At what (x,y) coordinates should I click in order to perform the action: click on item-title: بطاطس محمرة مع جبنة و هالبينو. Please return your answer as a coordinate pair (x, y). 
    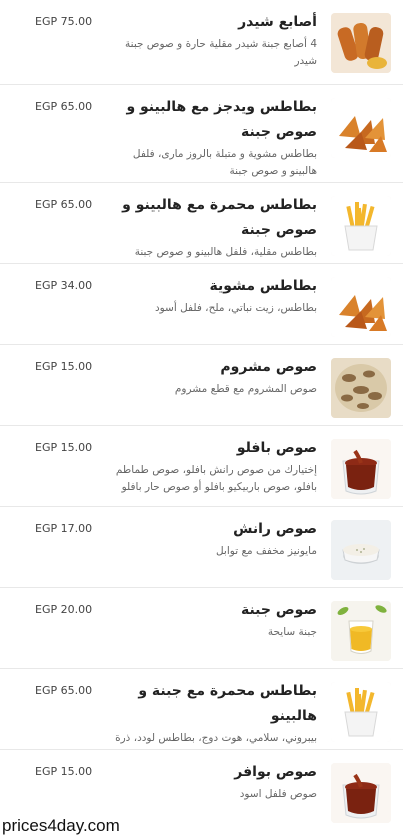
    Looking at the image, I should click on (227, 703).